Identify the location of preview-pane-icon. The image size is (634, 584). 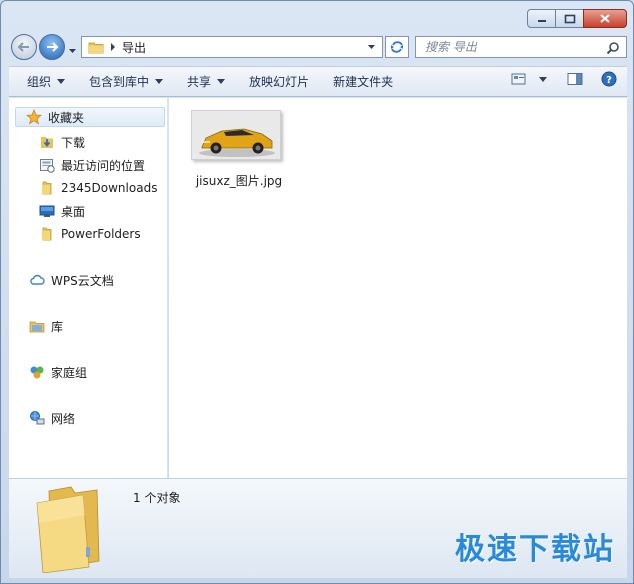
(575, 79).